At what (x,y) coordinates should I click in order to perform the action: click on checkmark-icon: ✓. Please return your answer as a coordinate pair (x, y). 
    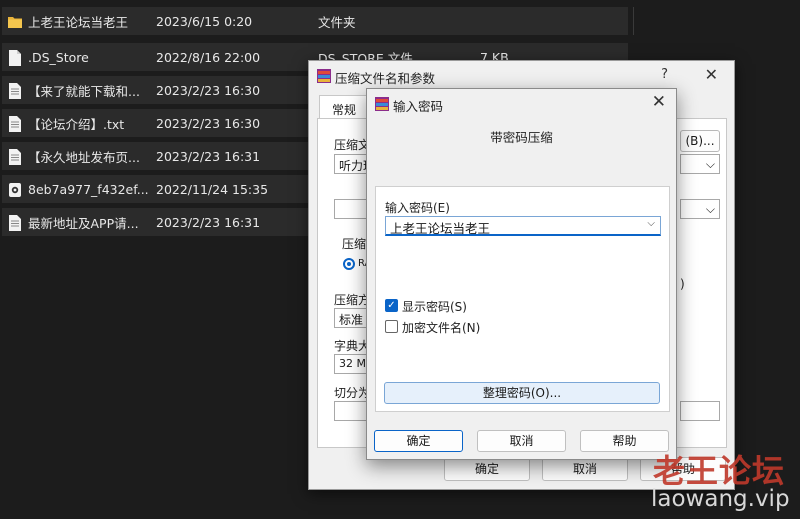
    Looking at the image, I should click on (391, 305).